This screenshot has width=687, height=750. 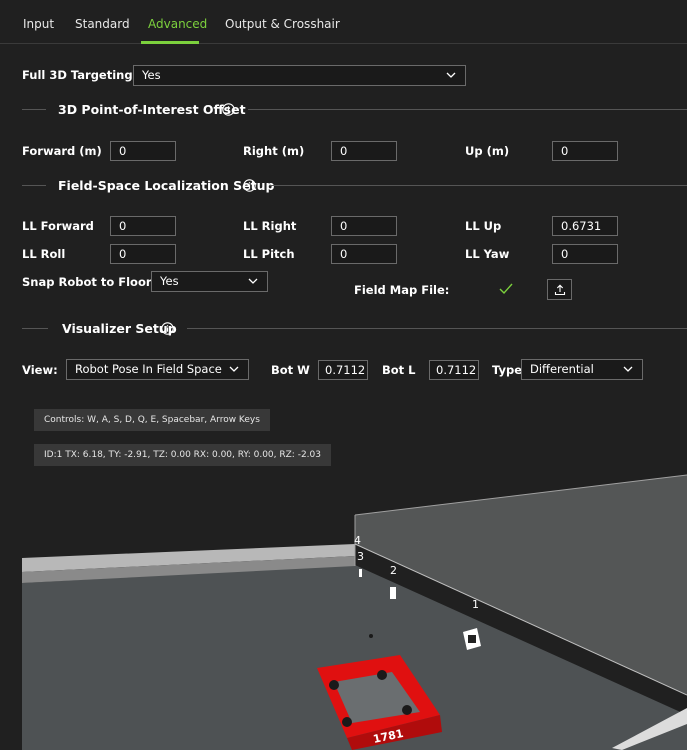 What do you see at coordinates (343, 370) in the screenshot?
I see `bot-w-input: 0.7112` at bounding box center [343, 370].